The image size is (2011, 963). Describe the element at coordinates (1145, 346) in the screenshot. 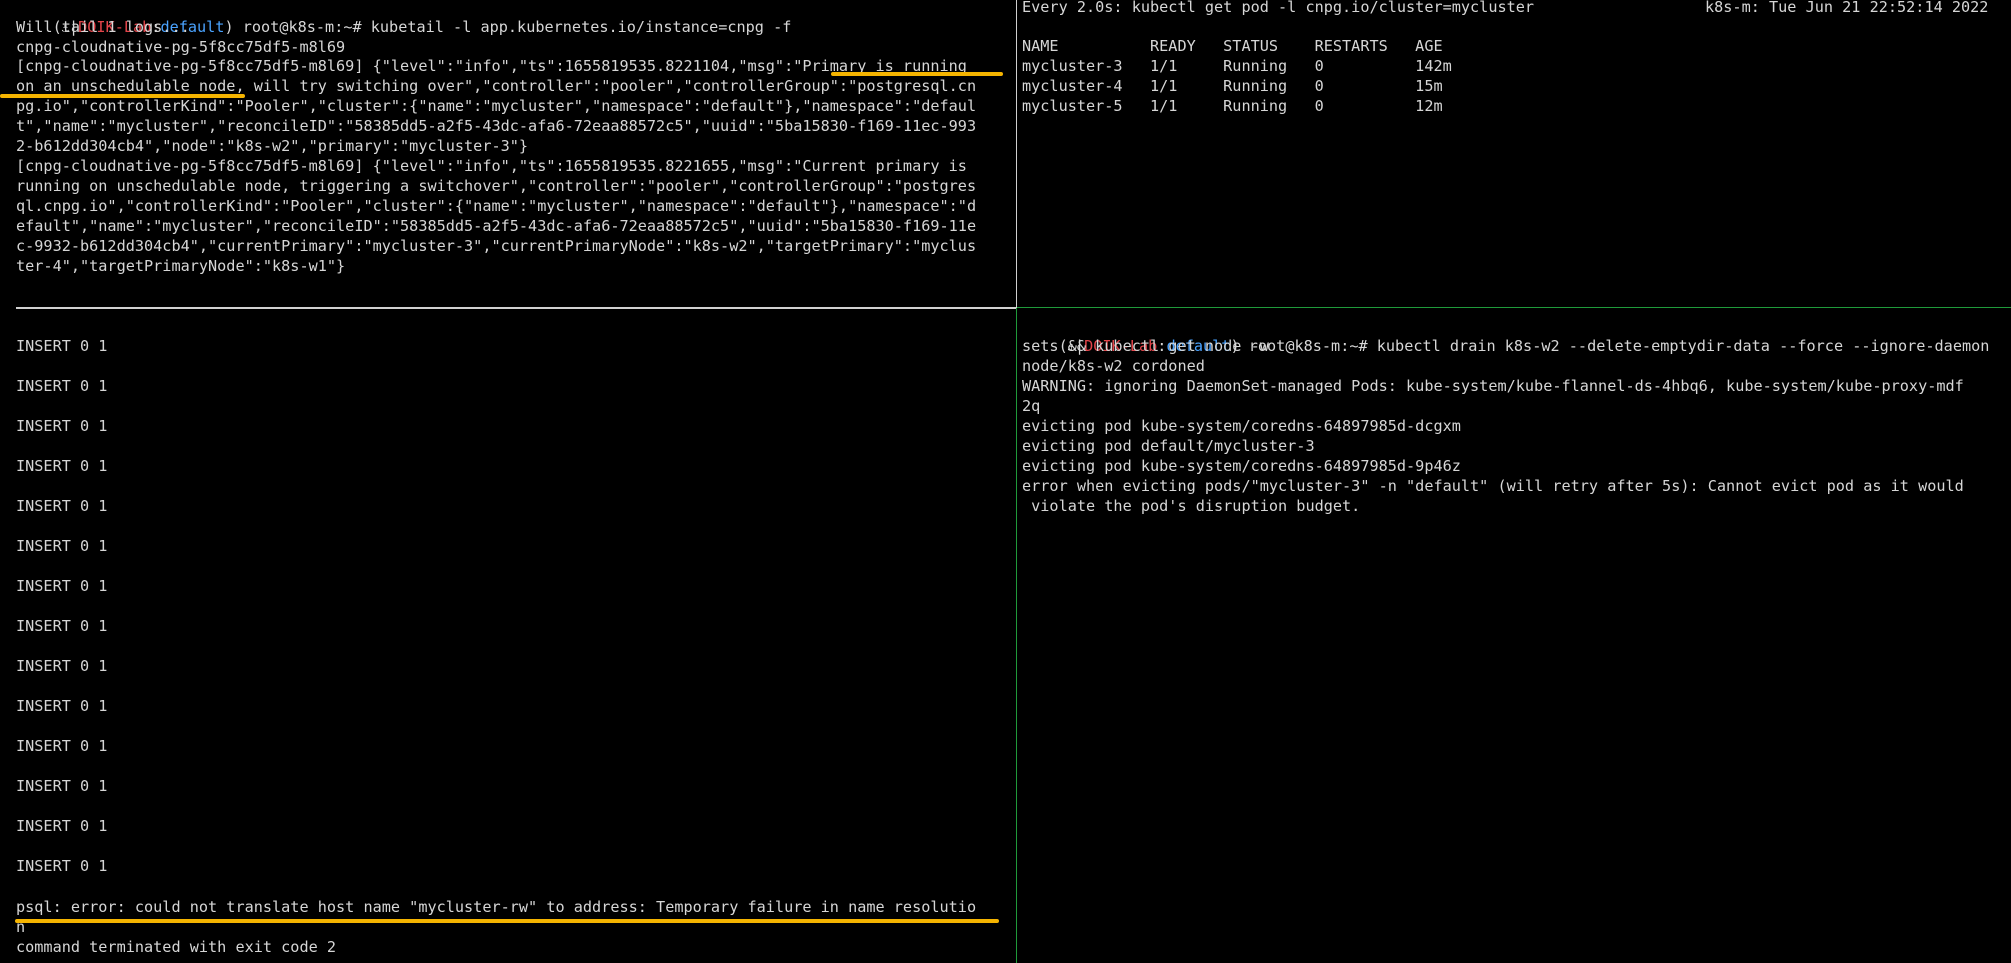

I see `output-line: sets && kubectl get node -w` at that location.